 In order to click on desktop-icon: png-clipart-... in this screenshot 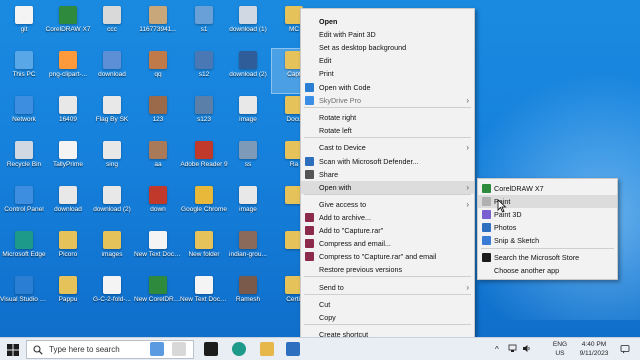, I will do `click(68, 71)`.